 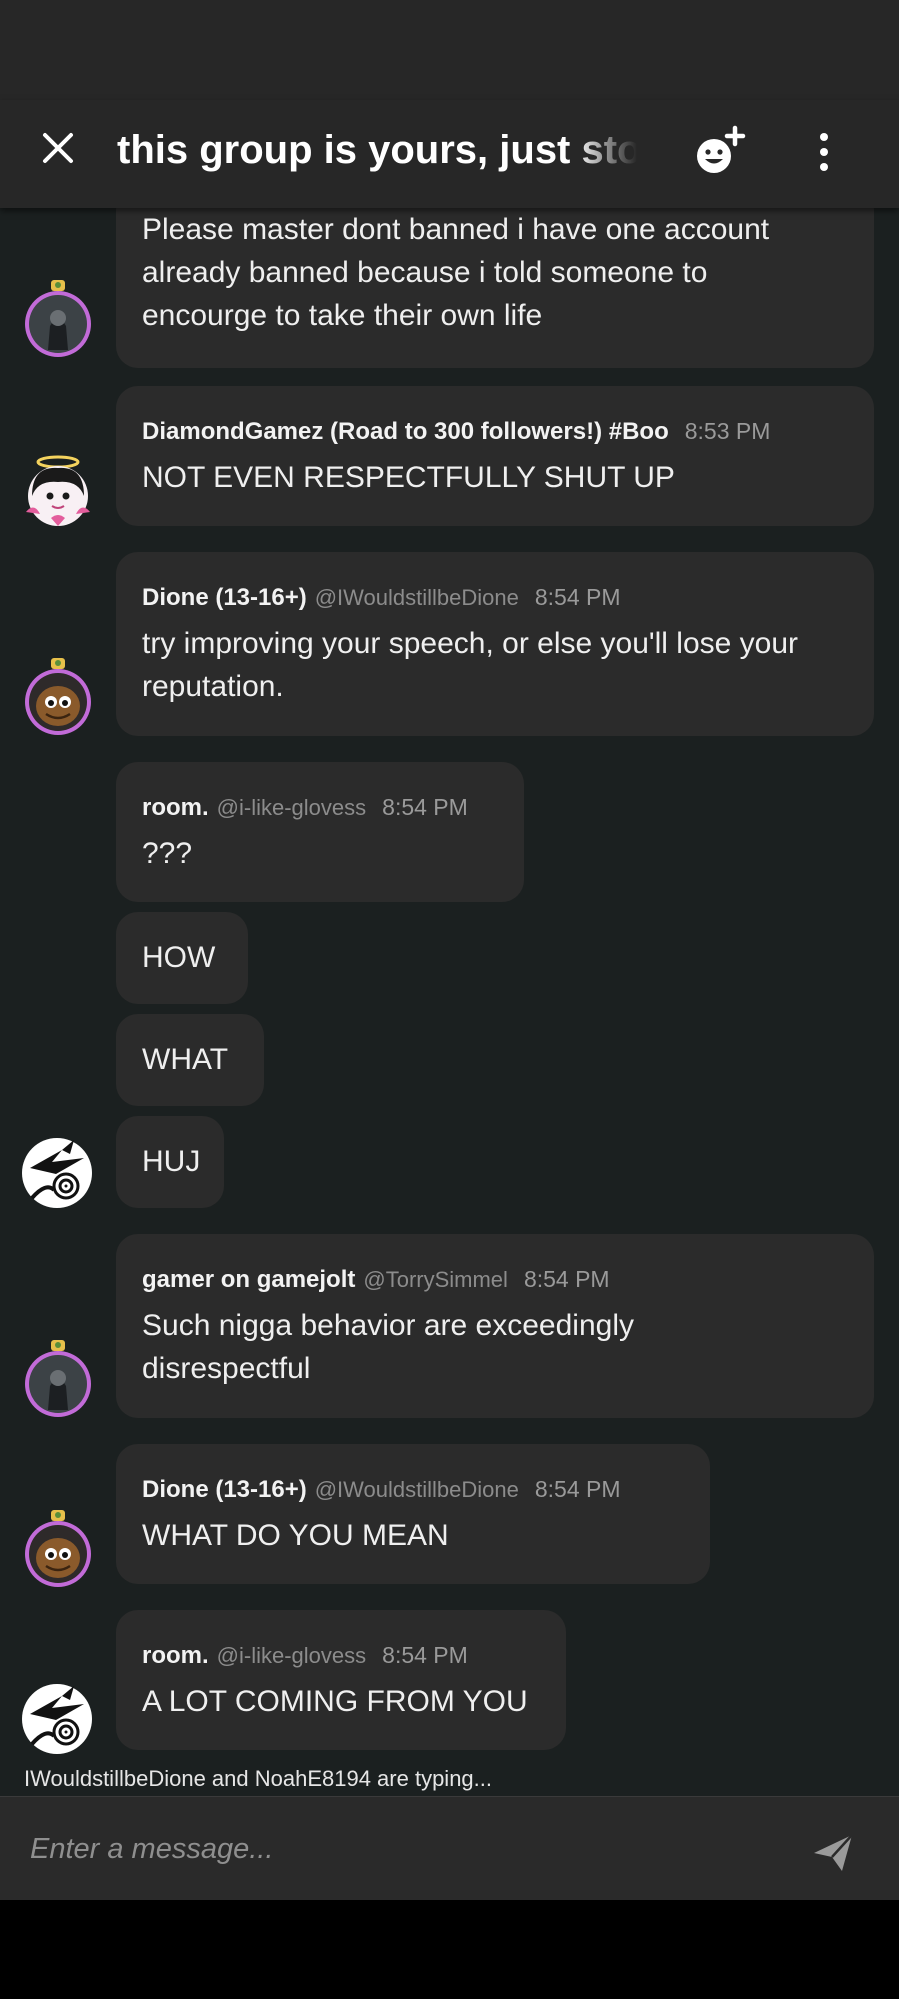 What do you see at coordinates (295, 1535) in the screenshot?
I see `message-text: WHAT DO YOU MEAN` at bounding box center [295, 1535].